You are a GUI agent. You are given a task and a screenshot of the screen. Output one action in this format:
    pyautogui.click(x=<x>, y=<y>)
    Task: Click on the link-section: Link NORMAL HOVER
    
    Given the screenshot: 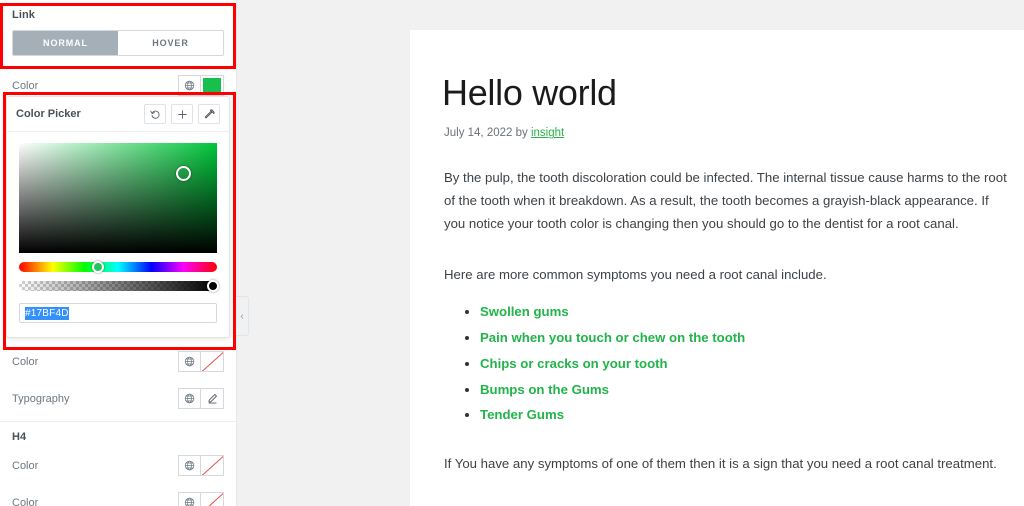 What is the action you would take?
    pyautogui.click(x=118, y=33)
    